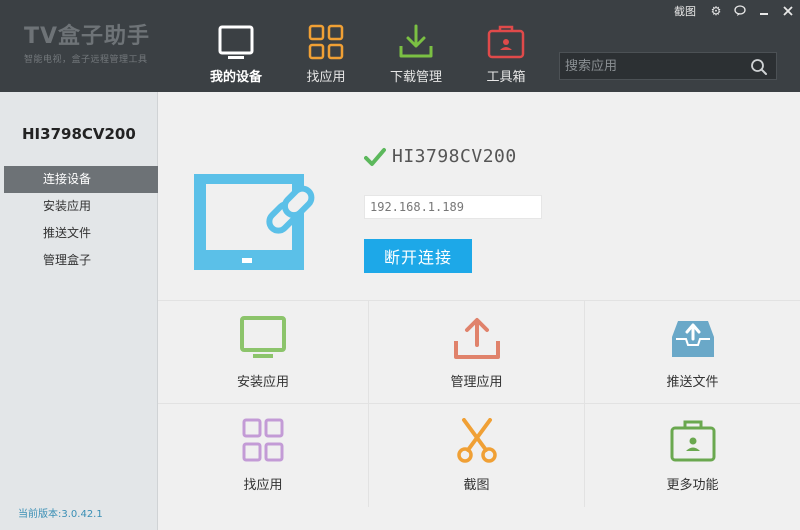  I want to click on sidebar-item-push-file: 推送文件, so click(81, 233).